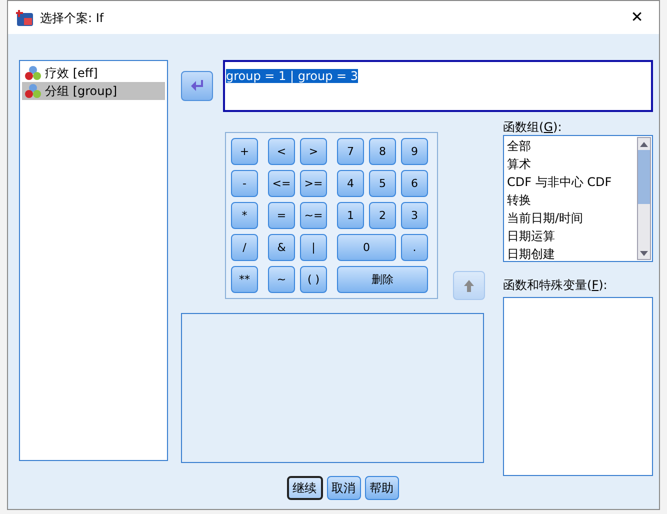 The width and height of the screenshot is (667, 514). I want to click on function-group-item: 当前日期/时间, so click(571, 218).